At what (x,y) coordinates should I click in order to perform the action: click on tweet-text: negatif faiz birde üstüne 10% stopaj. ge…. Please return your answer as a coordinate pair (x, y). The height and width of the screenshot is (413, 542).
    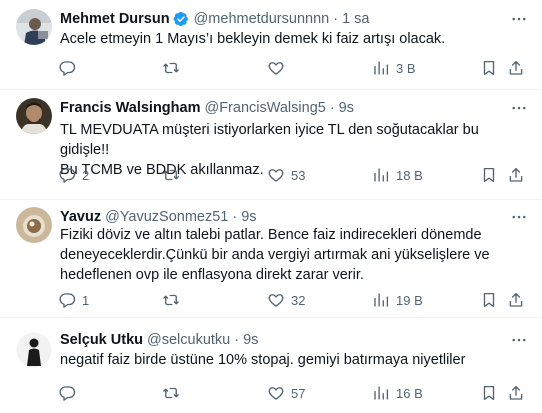
    Looking at the image, I should click on (263, 360).